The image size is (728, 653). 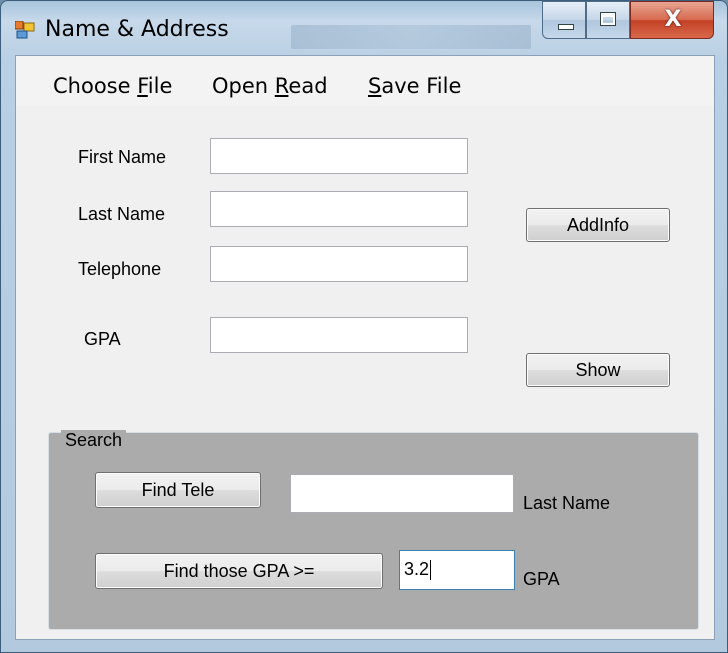 I want to click on menu-save-file-post: ave File, so click(x=421, y=86).